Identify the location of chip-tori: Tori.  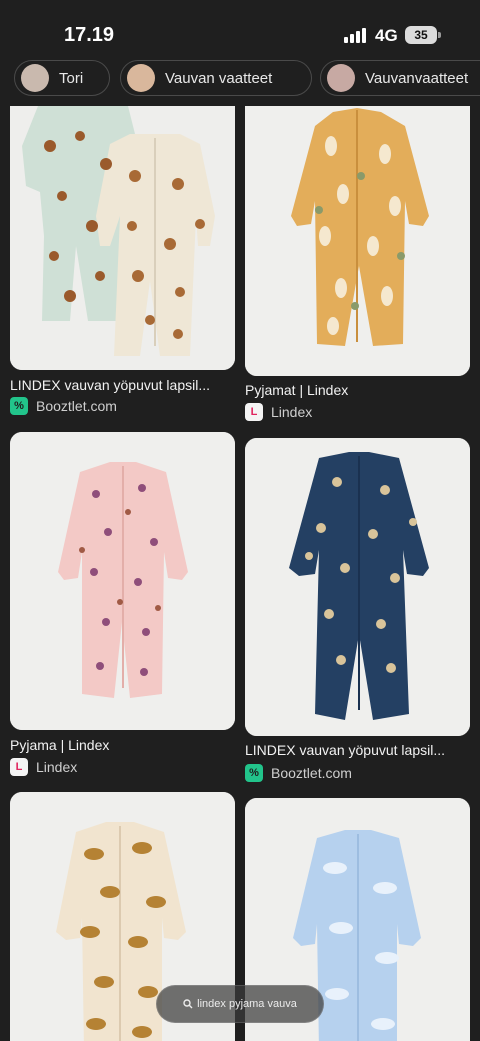
(62, 78).